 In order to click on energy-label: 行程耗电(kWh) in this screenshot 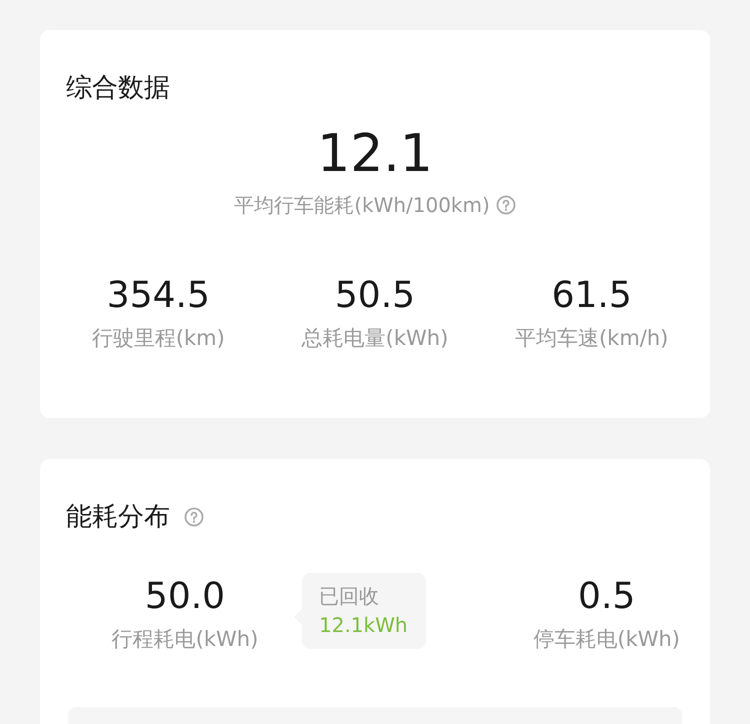, I will do `click(185, 639)`.